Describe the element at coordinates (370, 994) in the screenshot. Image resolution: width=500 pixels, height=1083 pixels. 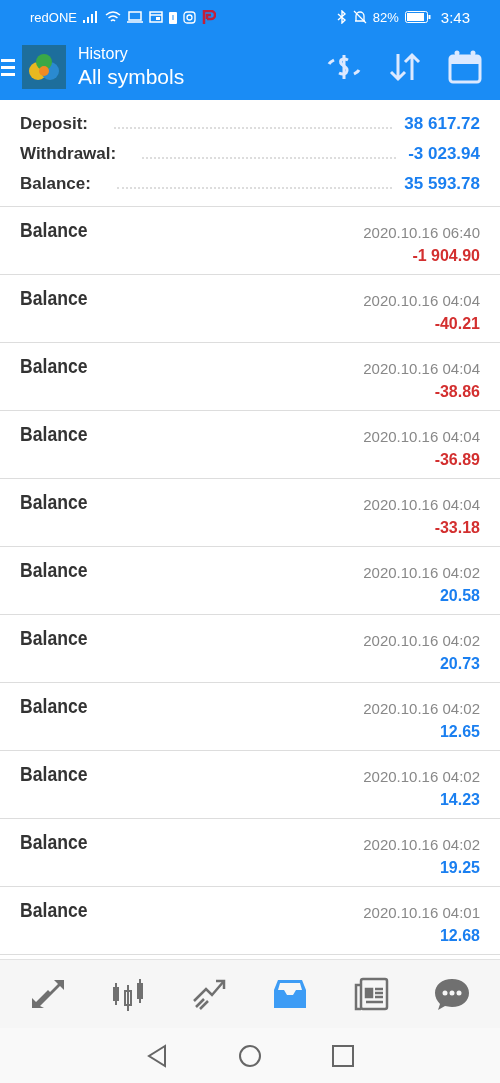
I see `newspaper-icon` at that location.